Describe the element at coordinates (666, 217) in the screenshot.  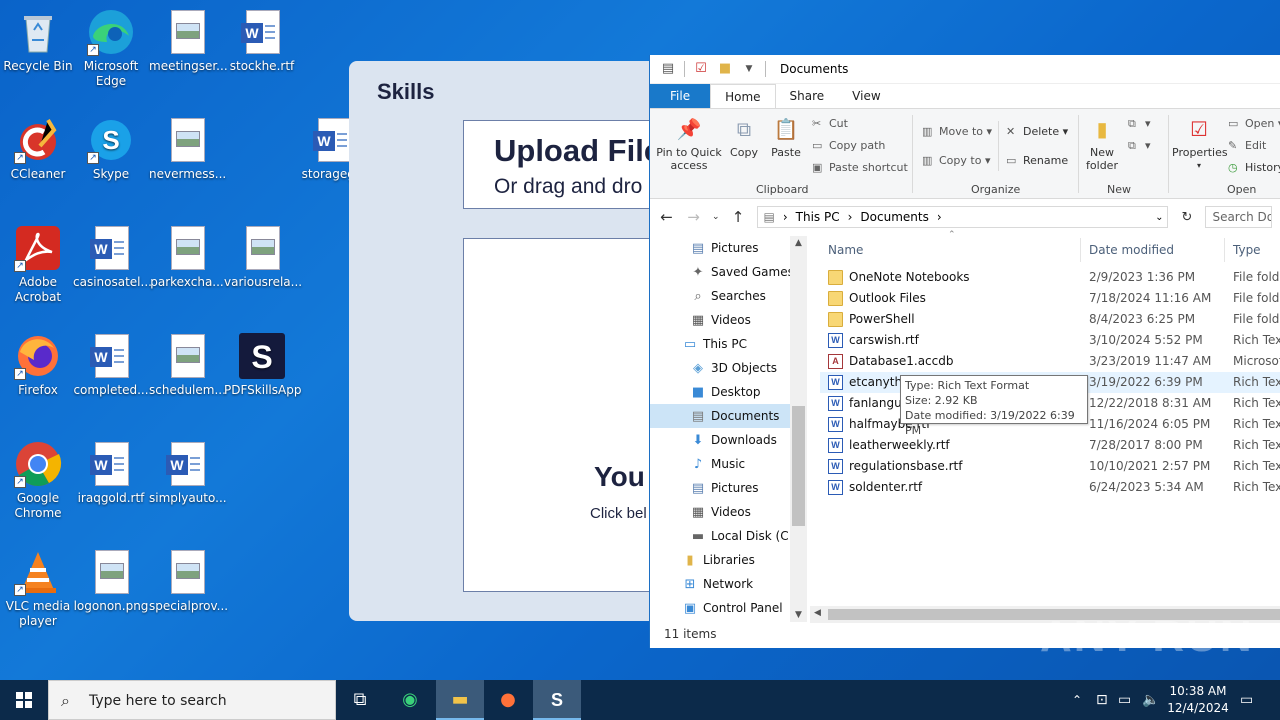
I see `back-arrow-icon: ←` at that location.